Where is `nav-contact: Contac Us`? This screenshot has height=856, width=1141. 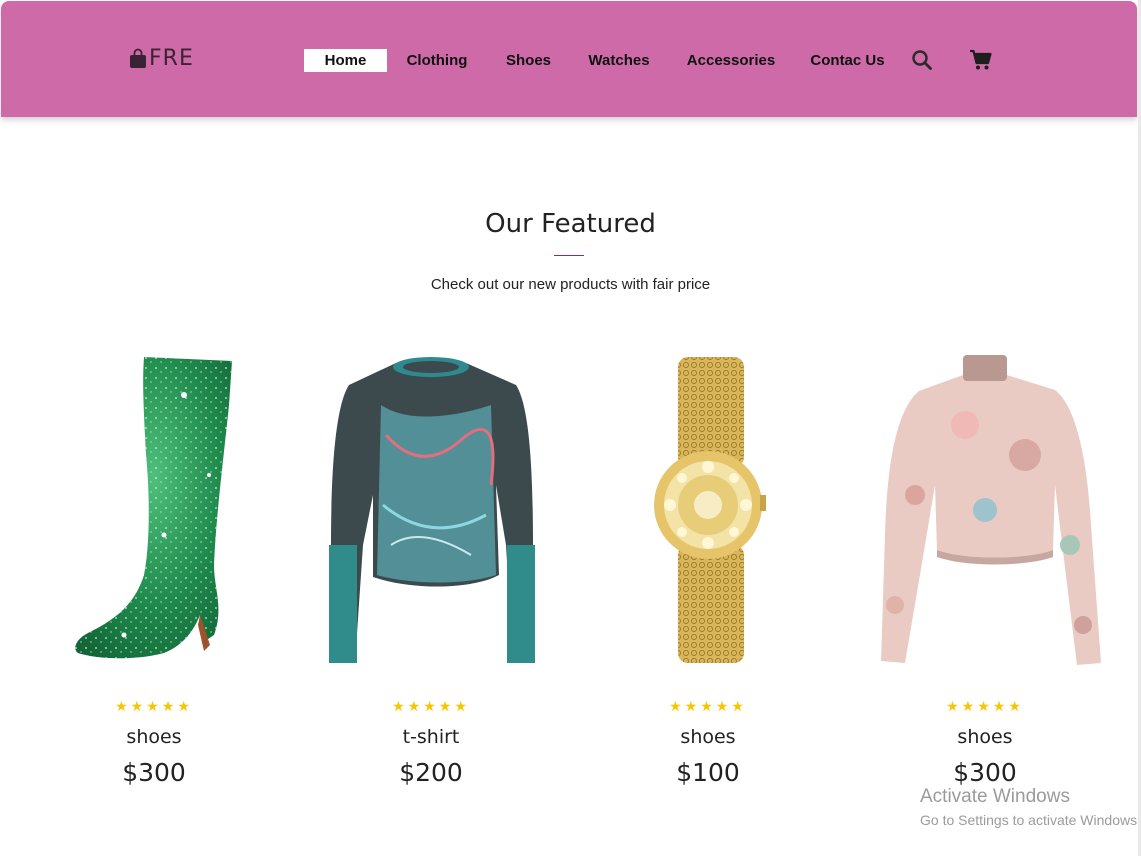
nav-contact: Contac Us is located at coordinates (847, 60).